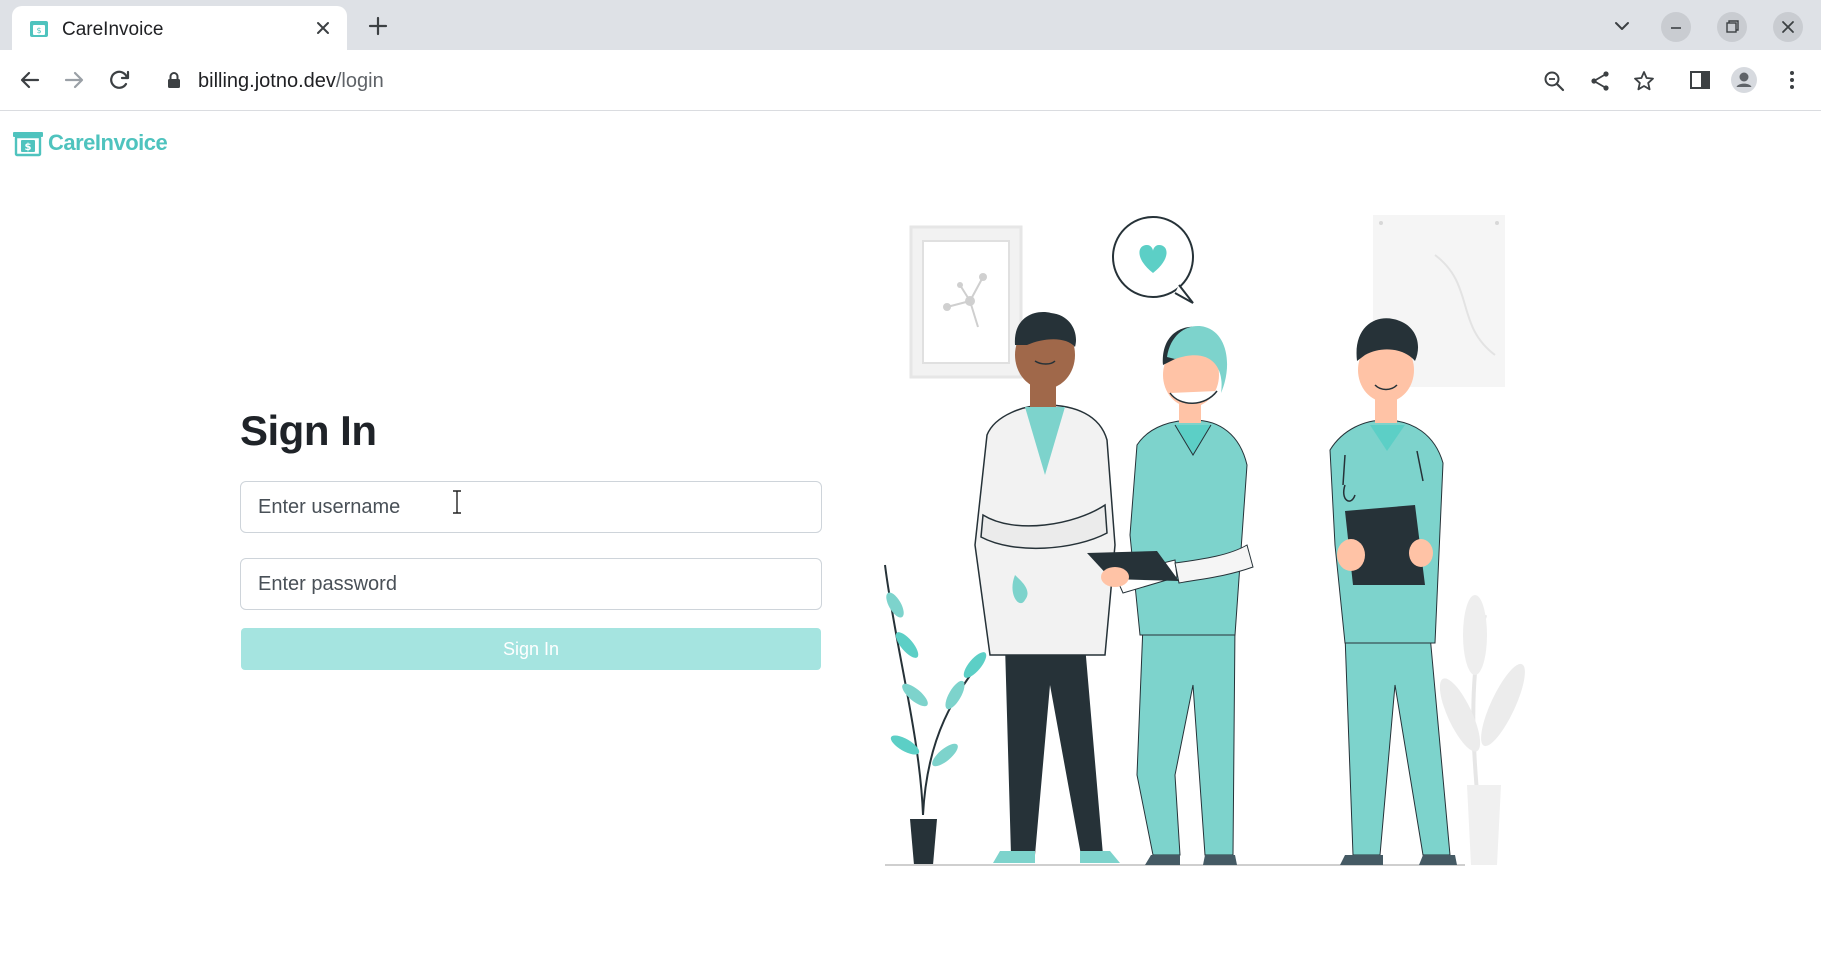 Image resolution: width=1821 pixels, height=967 pixels. I want to click on tab-title: CareInvoice, so click(113, 29).